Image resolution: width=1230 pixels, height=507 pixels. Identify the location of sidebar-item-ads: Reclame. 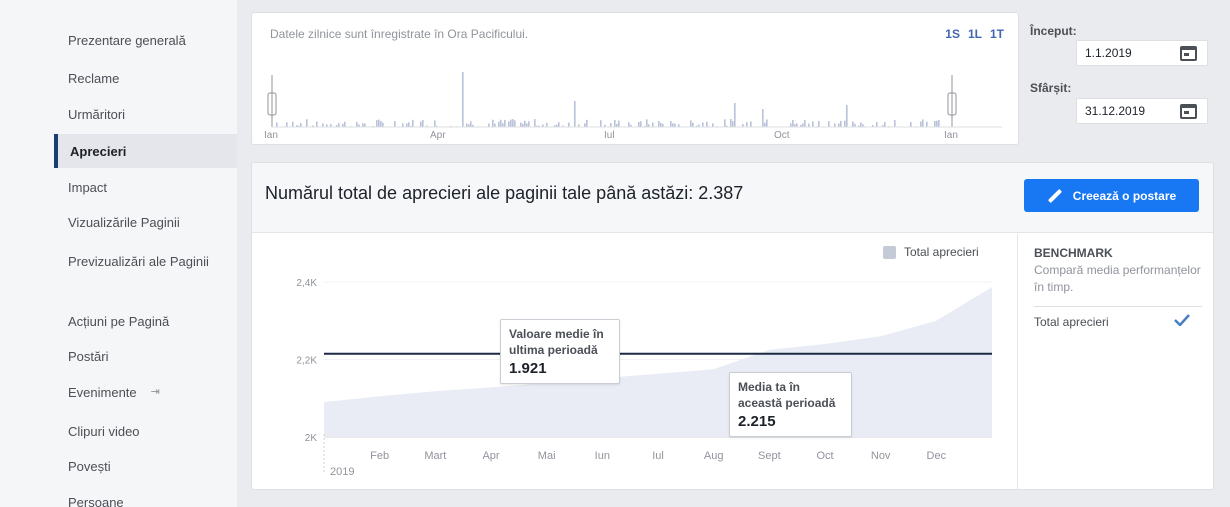
(145, 78).